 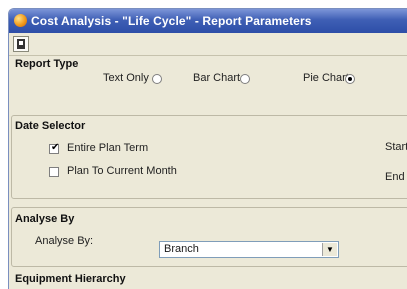 What do you see at coordinates (329, 249) in the screenshot?
I see `chevron-down-icon: ▼` at bounding box center [329, 249].